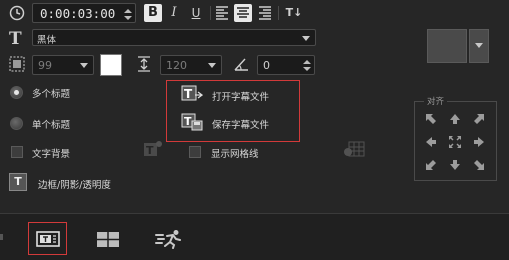 The image size is (509, 260). What do you see at coordinates (241, 125) in the screenshot?
I see `save-subtitle-label: 保存字幕文件` at bounding box center [241, 125].